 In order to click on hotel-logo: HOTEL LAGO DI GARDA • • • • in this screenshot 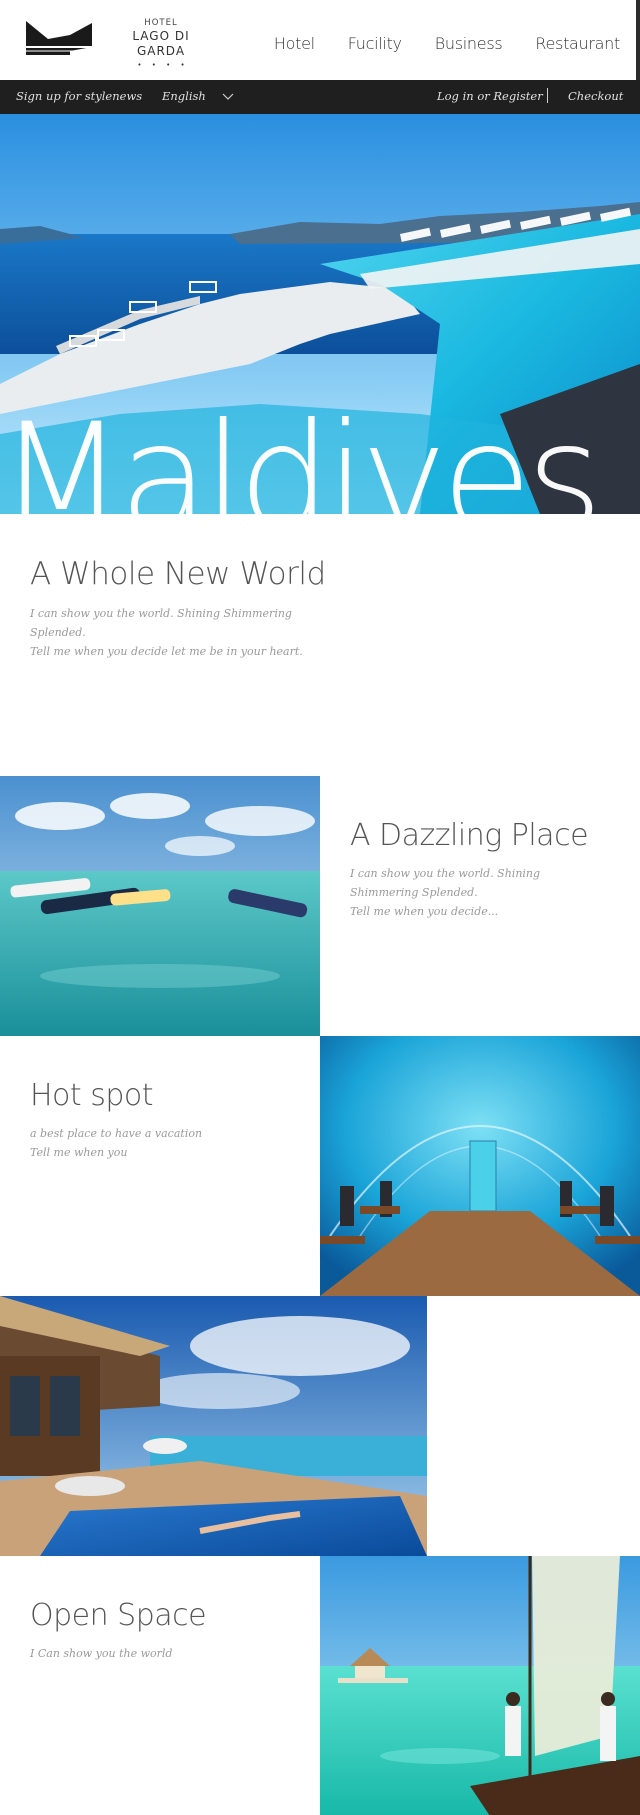, I will do `click(121, 43)`.